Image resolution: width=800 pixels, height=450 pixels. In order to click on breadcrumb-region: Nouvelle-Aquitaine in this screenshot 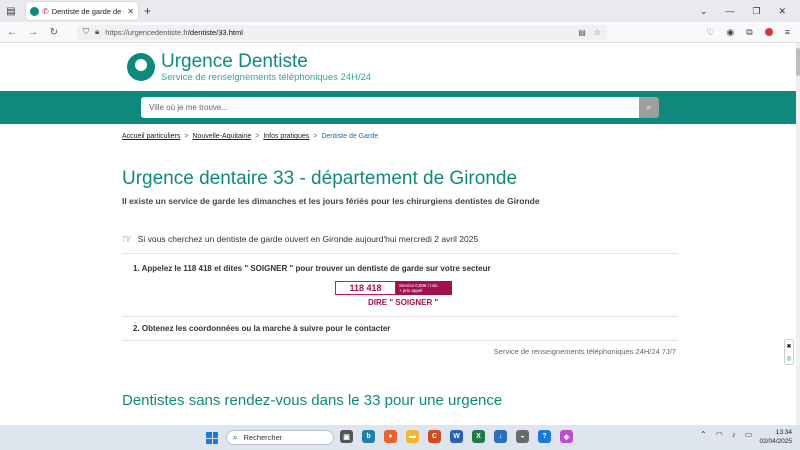, I will do `click(221, 136)`.